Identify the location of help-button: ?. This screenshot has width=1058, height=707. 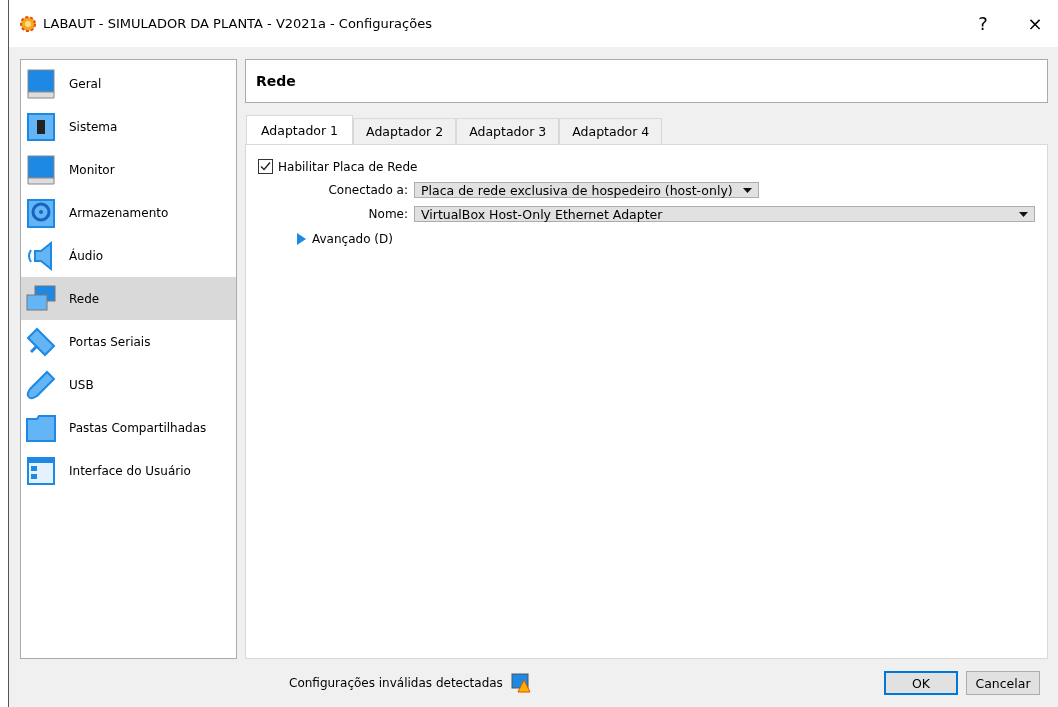
(983, 23).